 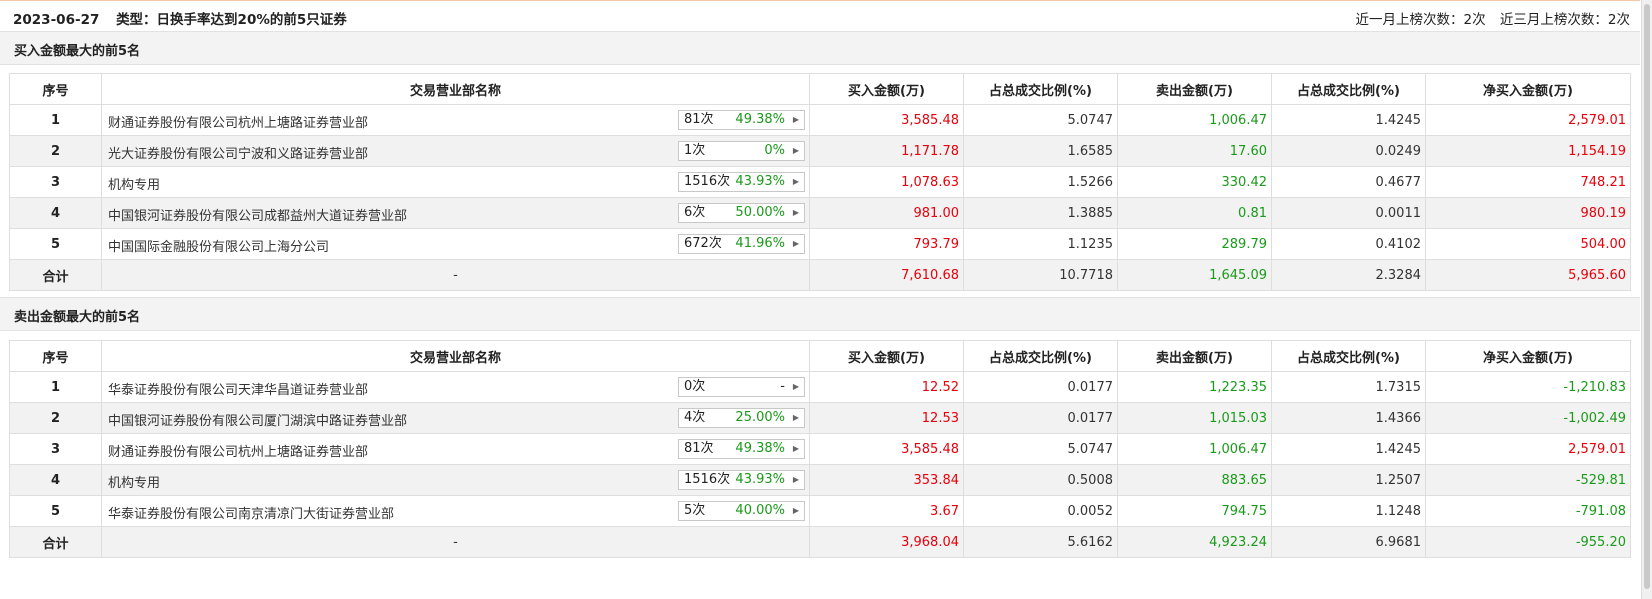 I want to click on total-buy: 7,610.68, so click(x=886, y=275).